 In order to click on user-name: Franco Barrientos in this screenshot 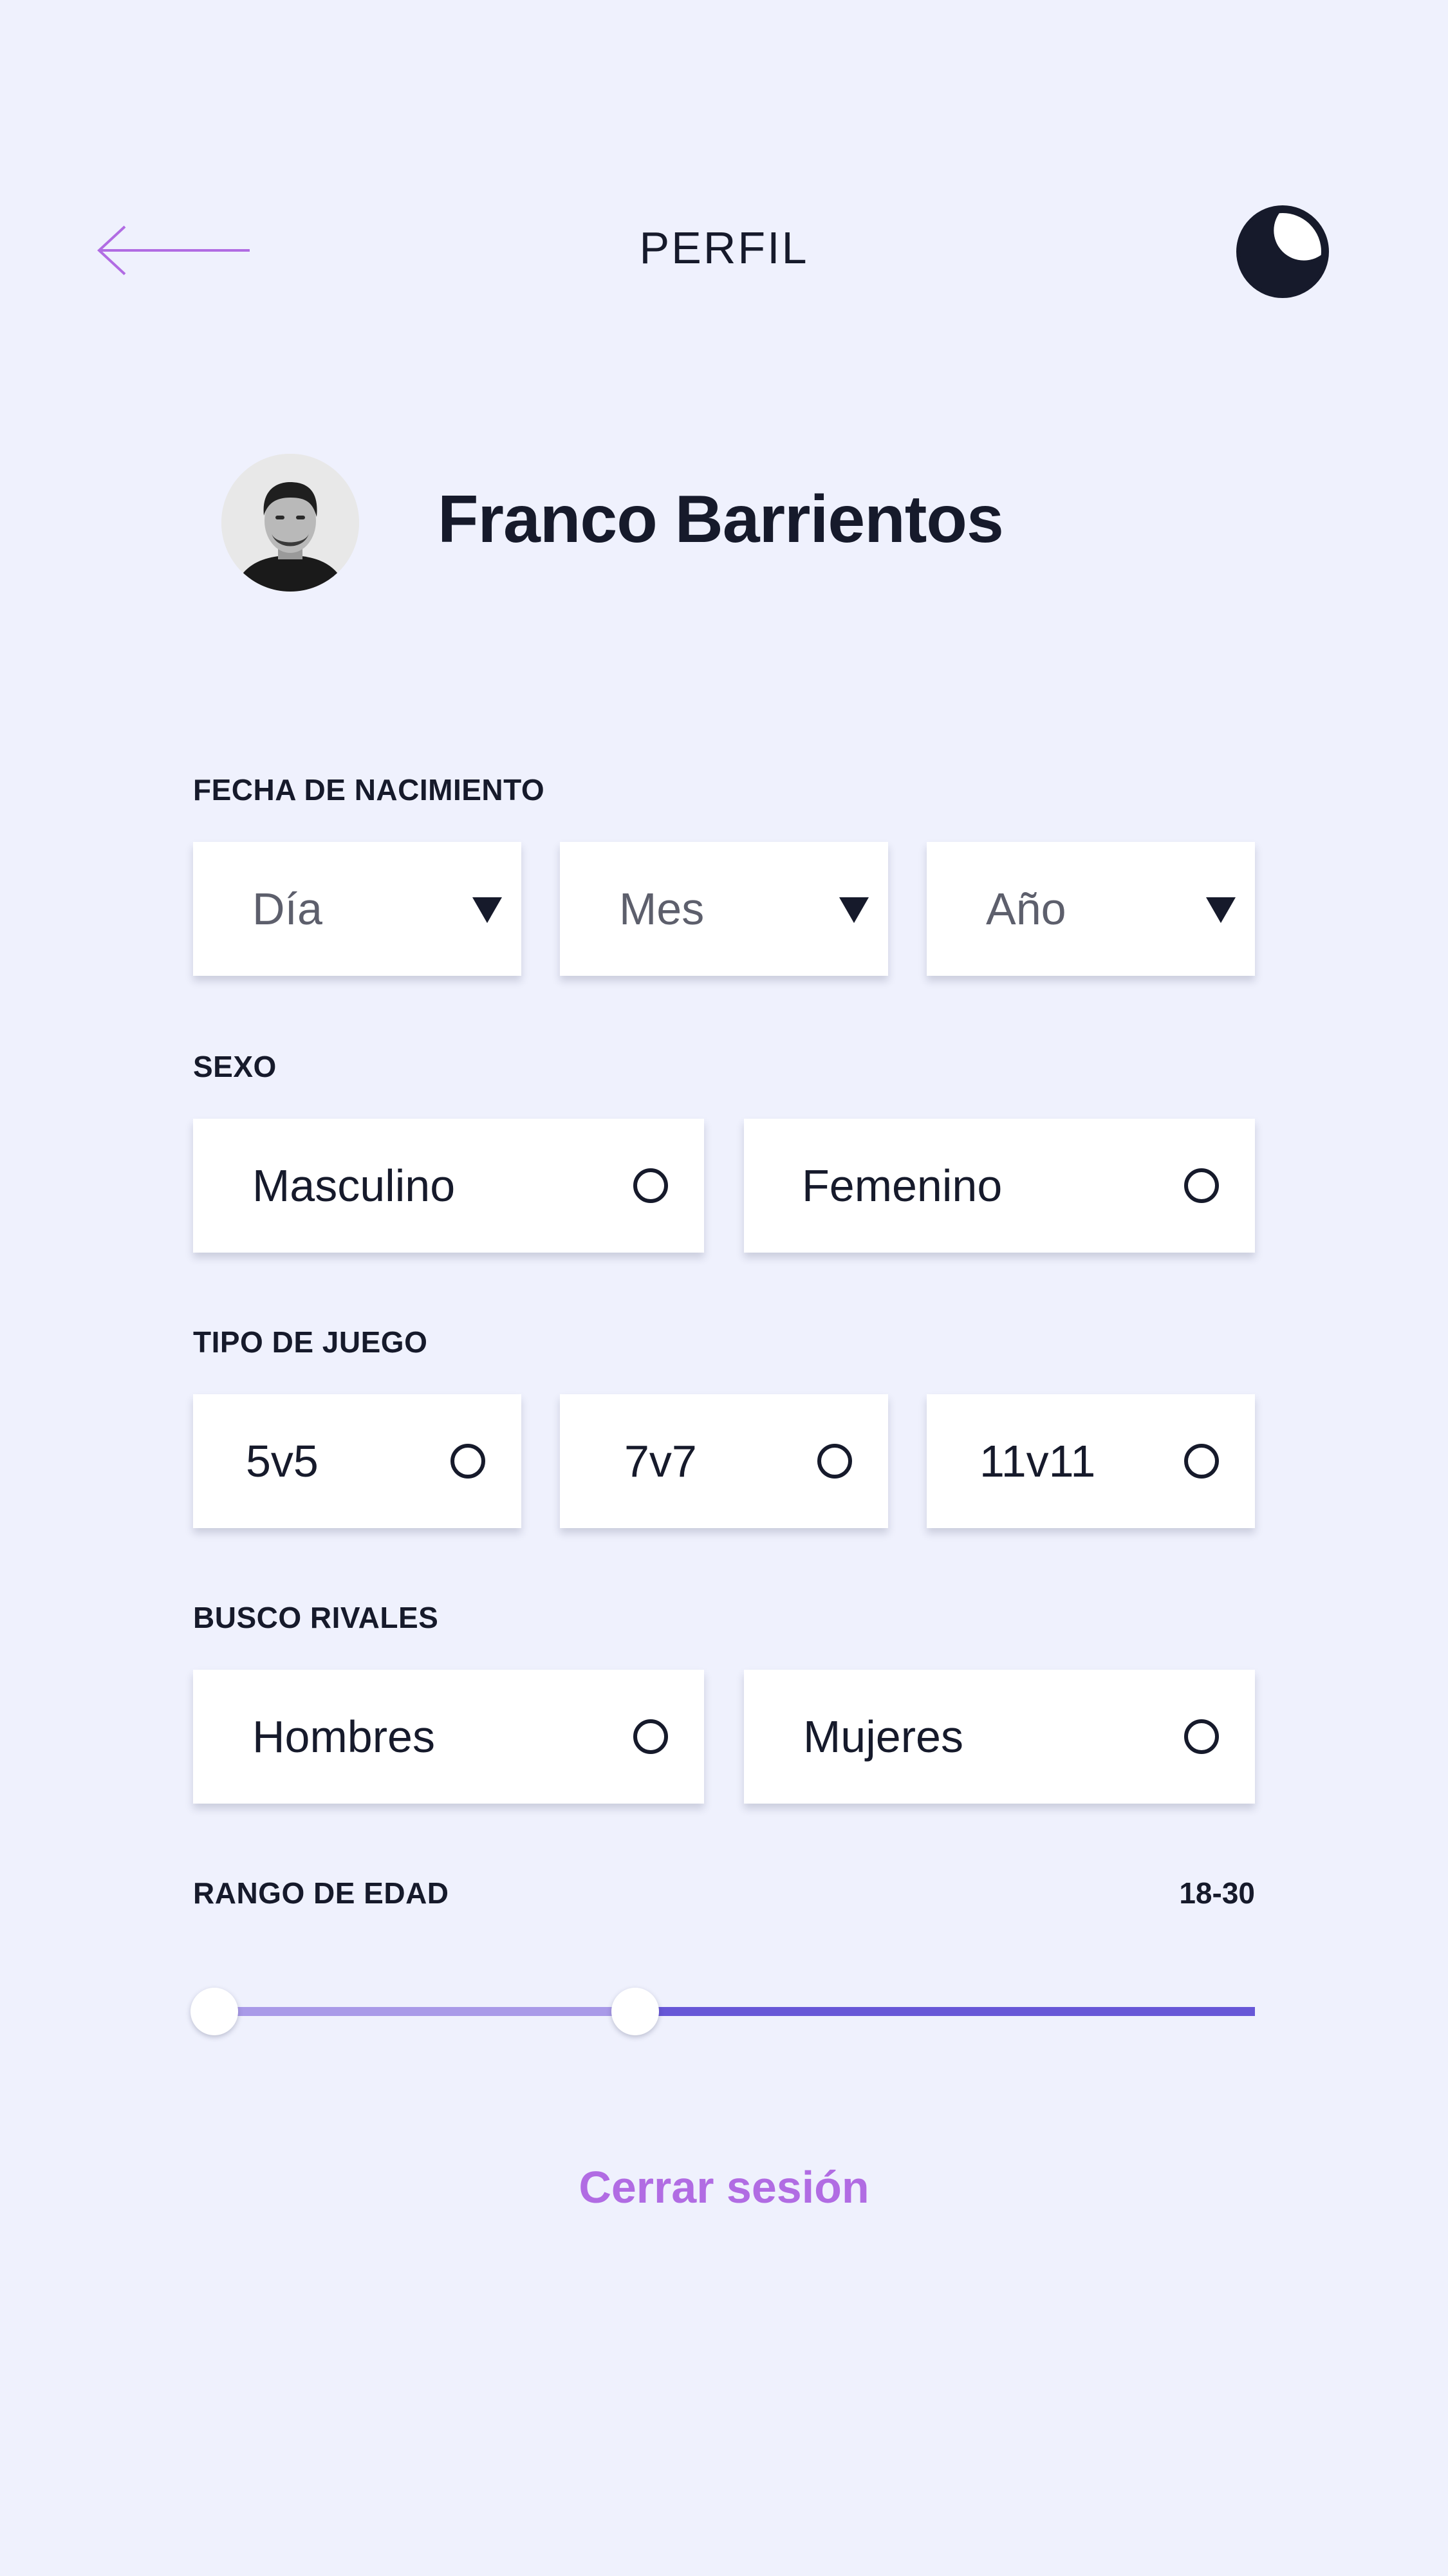, I will do `click(721, 519)`.